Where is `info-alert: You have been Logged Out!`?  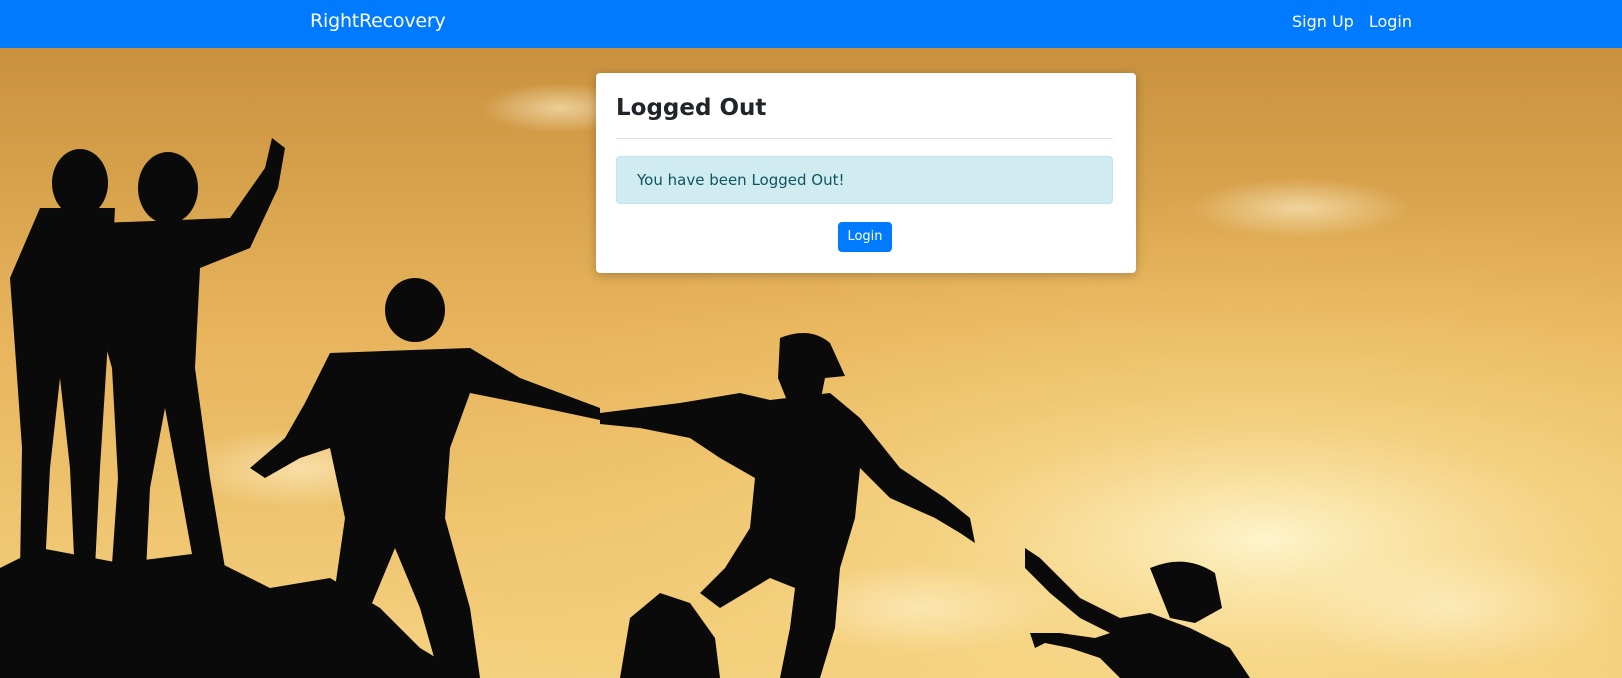 info-alert: You have been Logged Out! is located at coordinates (864, 180).